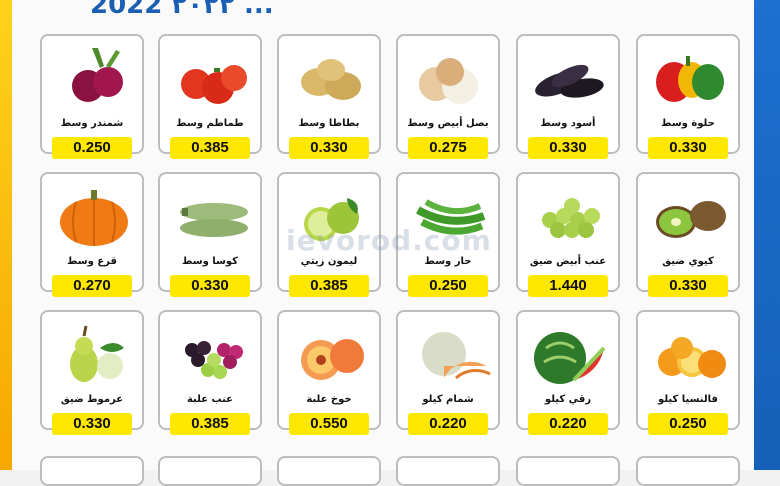 The width and height of the screenshot is (780, 486). What do you see at coordinates (97, 75) in the screenshot?
I see `beetroot-icon` at bounding box center [97, 75].